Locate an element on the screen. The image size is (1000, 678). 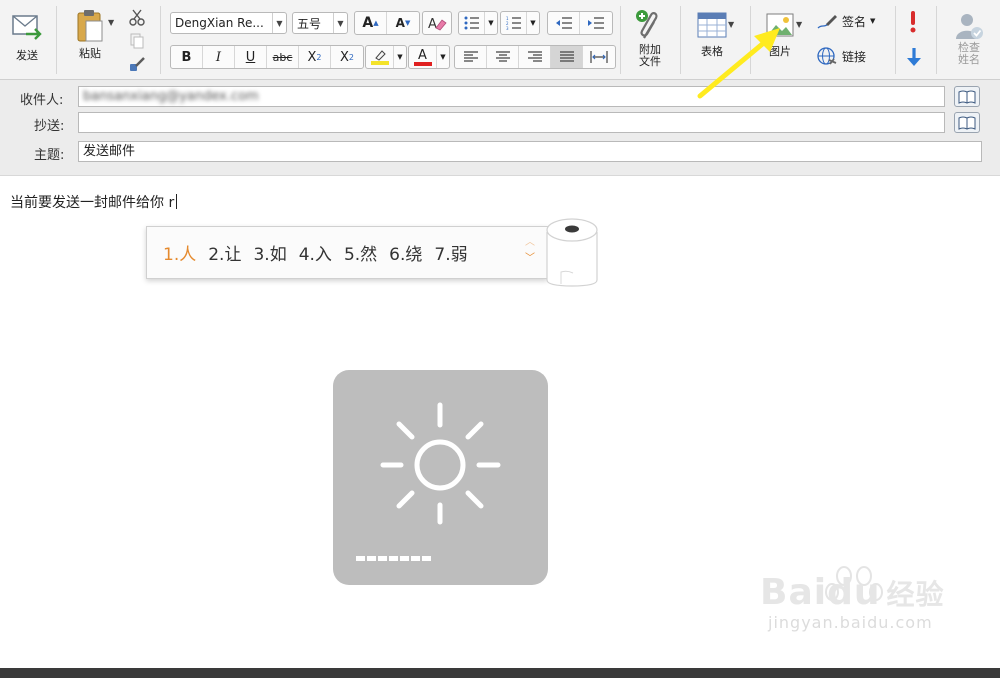
clipboard-icon is located at coordinates (90, 26).